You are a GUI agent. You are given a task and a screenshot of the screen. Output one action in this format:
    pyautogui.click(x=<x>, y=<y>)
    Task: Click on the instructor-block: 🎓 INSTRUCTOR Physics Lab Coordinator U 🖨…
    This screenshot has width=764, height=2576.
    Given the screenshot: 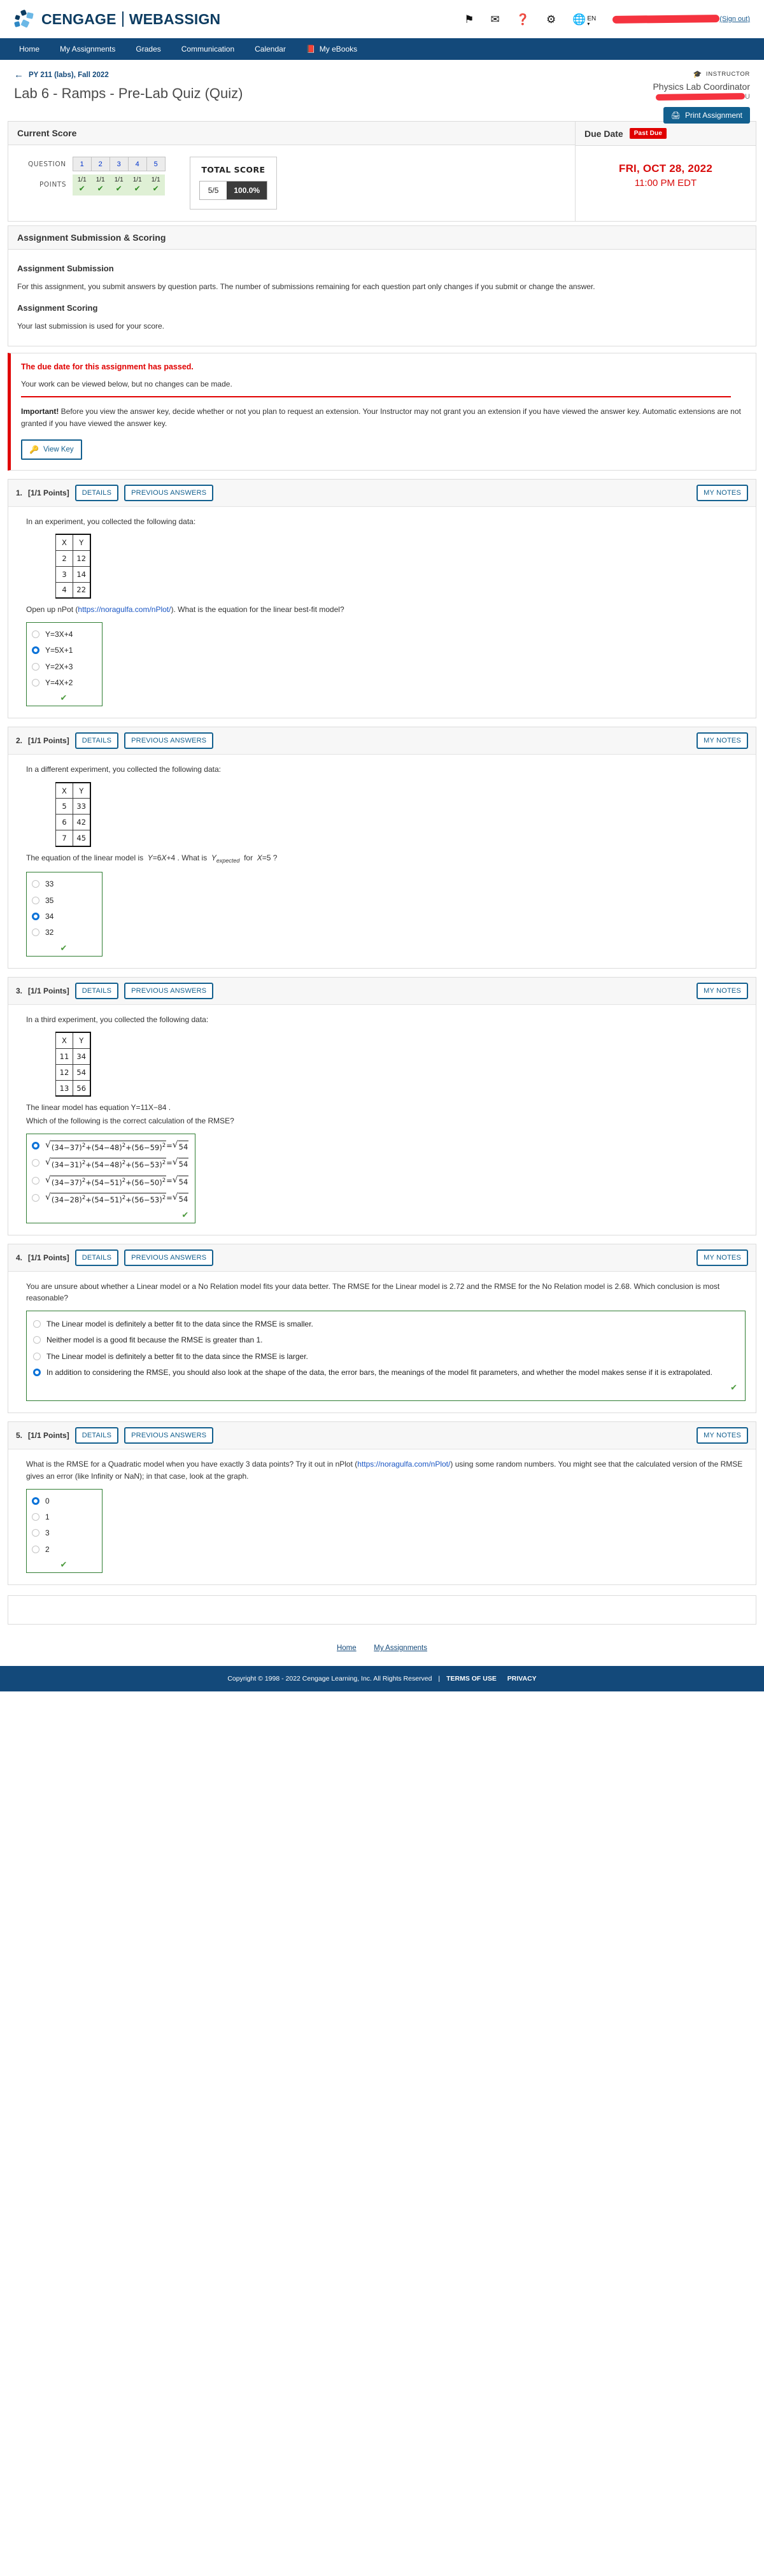 What is the action you would take?
    pyautogui.click(x=702, y=97)
    